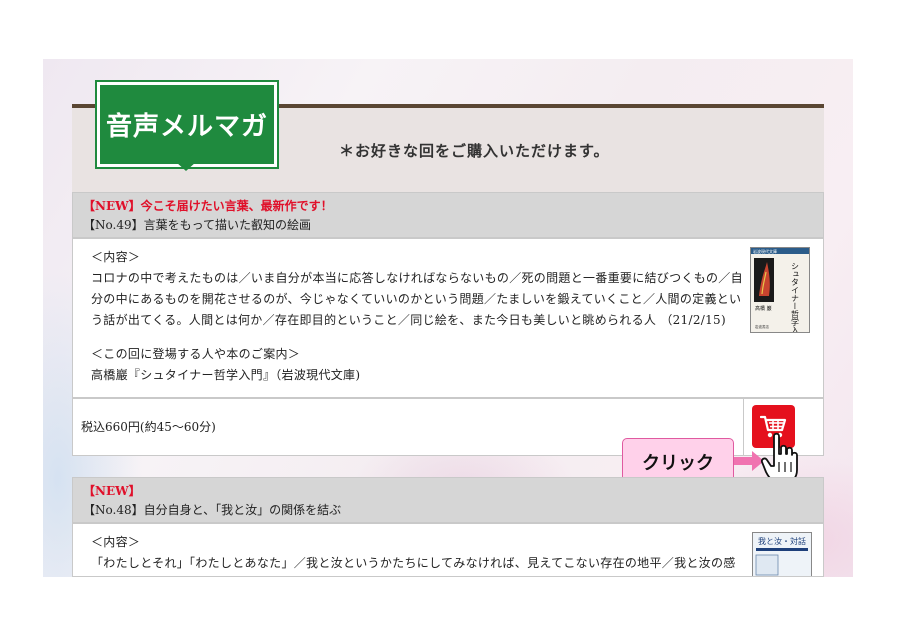 Image resolution: width=900 pixels, height=639 pixels. I want to click on episode-title: 【No.49】言葉をもって描いた叡知の絵画, so click(197, 225).